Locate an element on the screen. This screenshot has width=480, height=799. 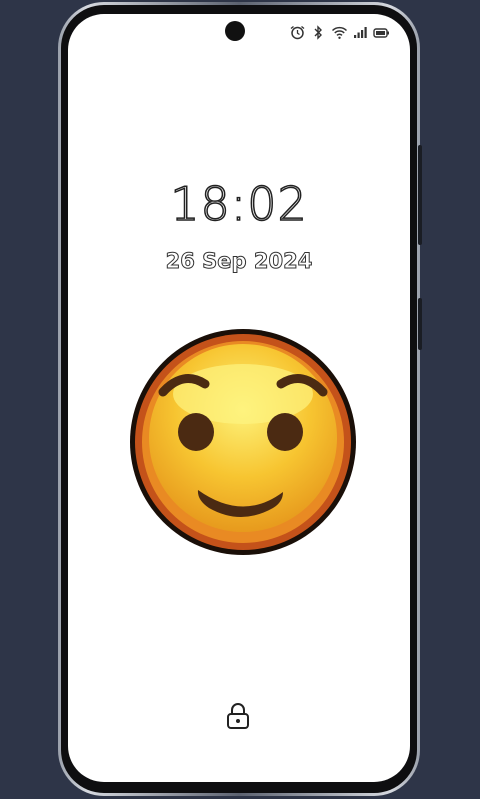
wifi-icon is located at coordinates (339, 32).